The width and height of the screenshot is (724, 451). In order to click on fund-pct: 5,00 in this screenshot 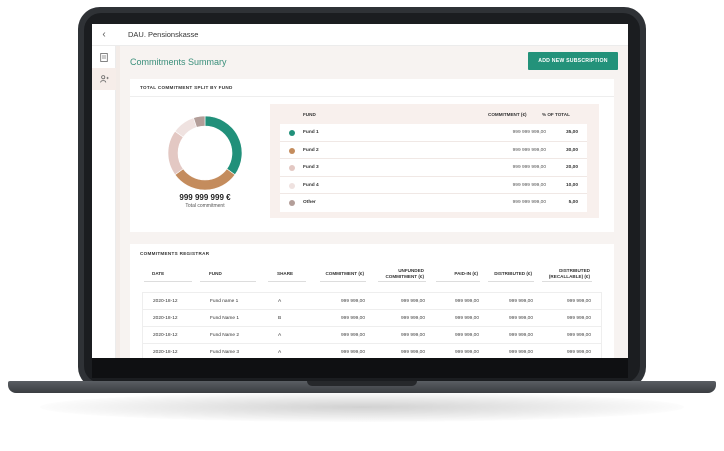, I will do `click(573, 202)`.